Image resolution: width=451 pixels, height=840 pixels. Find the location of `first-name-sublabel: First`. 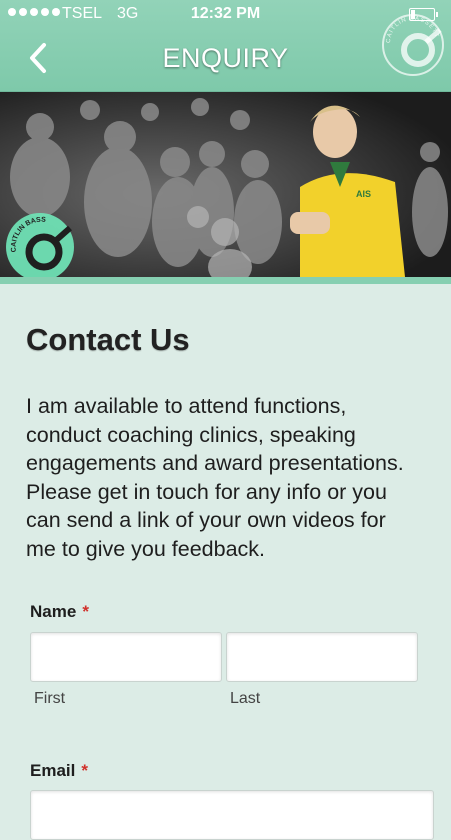

first-name-sublabel: First is located at coordinates (50, 698).